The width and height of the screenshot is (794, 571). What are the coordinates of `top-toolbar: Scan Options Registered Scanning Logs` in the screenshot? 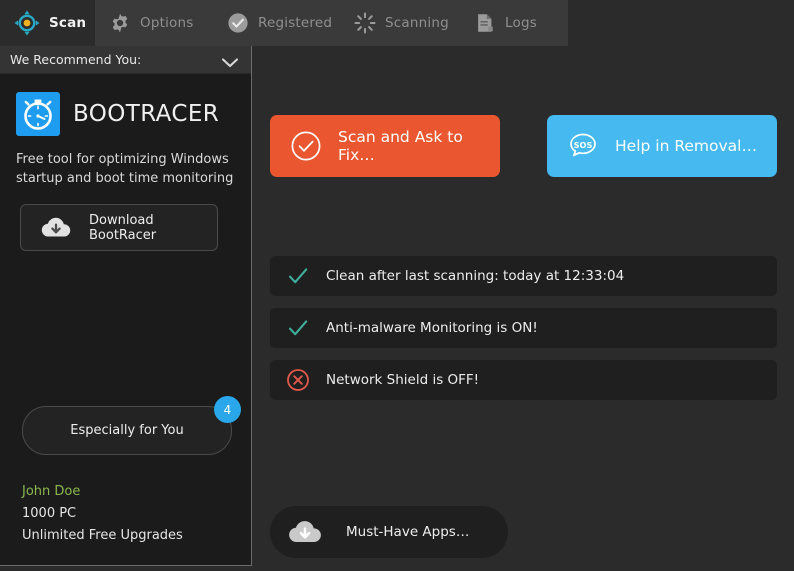 It's located at (397, 23).